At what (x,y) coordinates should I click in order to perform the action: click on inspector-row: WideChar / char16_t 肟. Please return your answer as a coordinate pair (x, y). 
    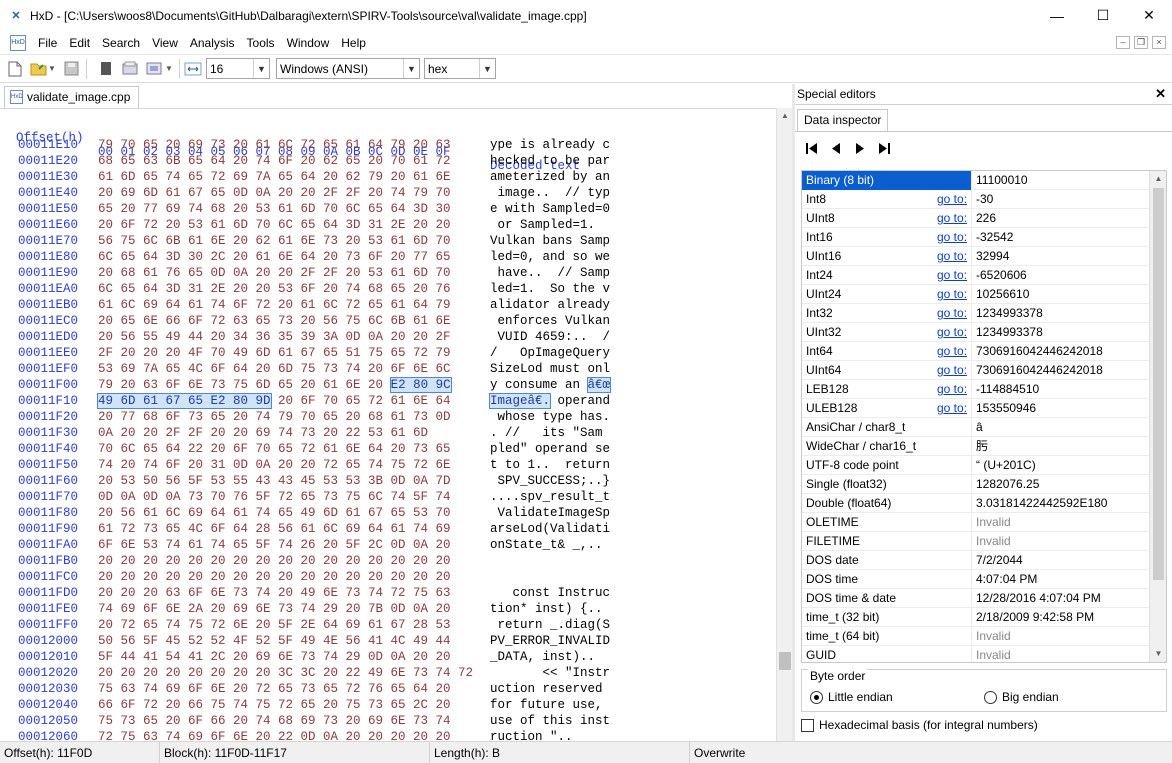
    Looking at the image, I should click on (976, 446).